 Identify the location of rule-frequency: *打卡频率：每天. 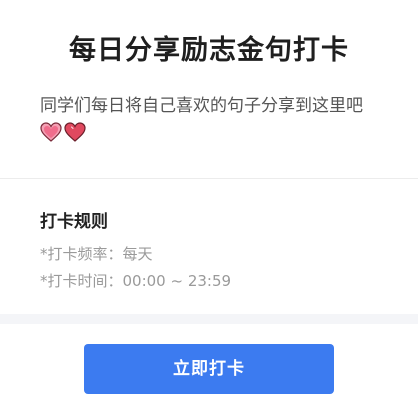
(96, 254).